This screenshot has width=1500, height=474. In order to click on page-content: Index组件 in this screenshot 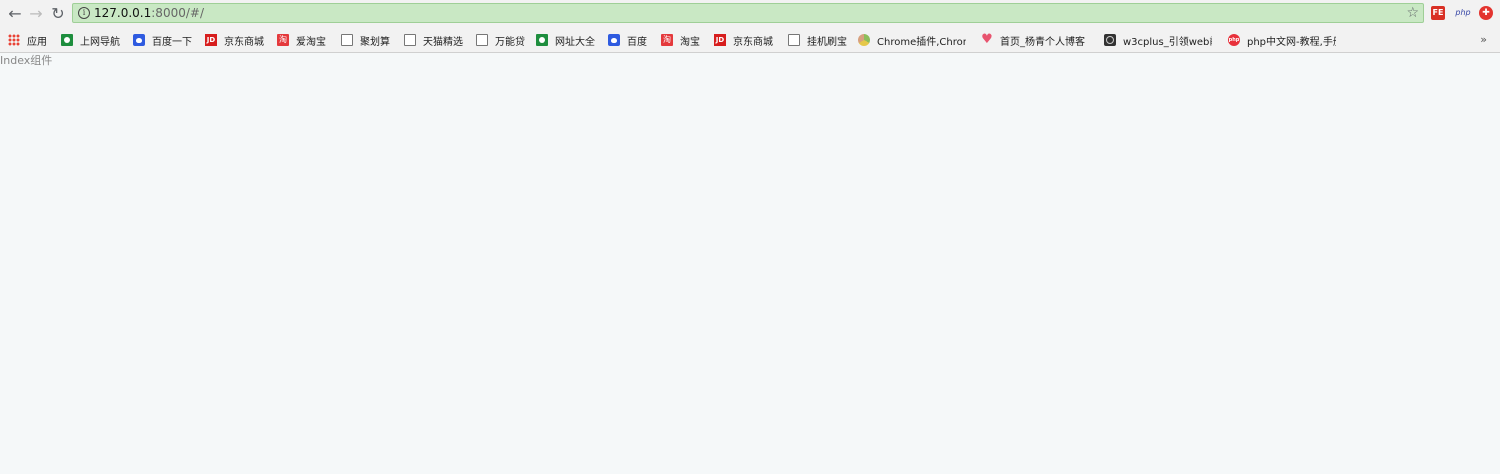, I will do `click(26, 61)`.